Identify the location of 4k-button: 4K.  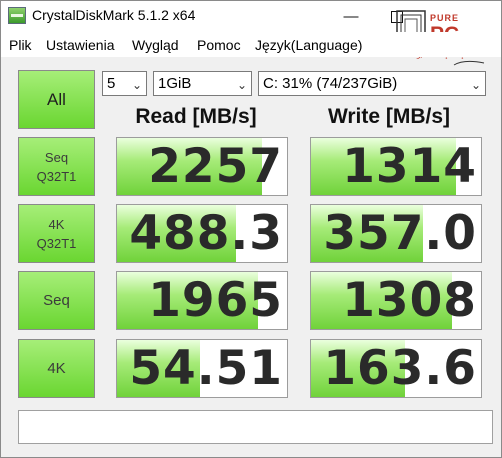
(56, 368).